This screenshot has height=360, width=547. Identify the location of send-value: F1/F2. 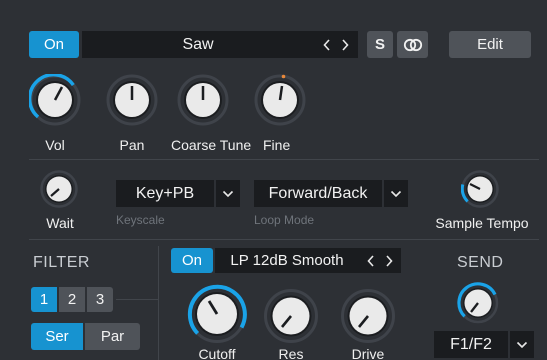
(471, 344).